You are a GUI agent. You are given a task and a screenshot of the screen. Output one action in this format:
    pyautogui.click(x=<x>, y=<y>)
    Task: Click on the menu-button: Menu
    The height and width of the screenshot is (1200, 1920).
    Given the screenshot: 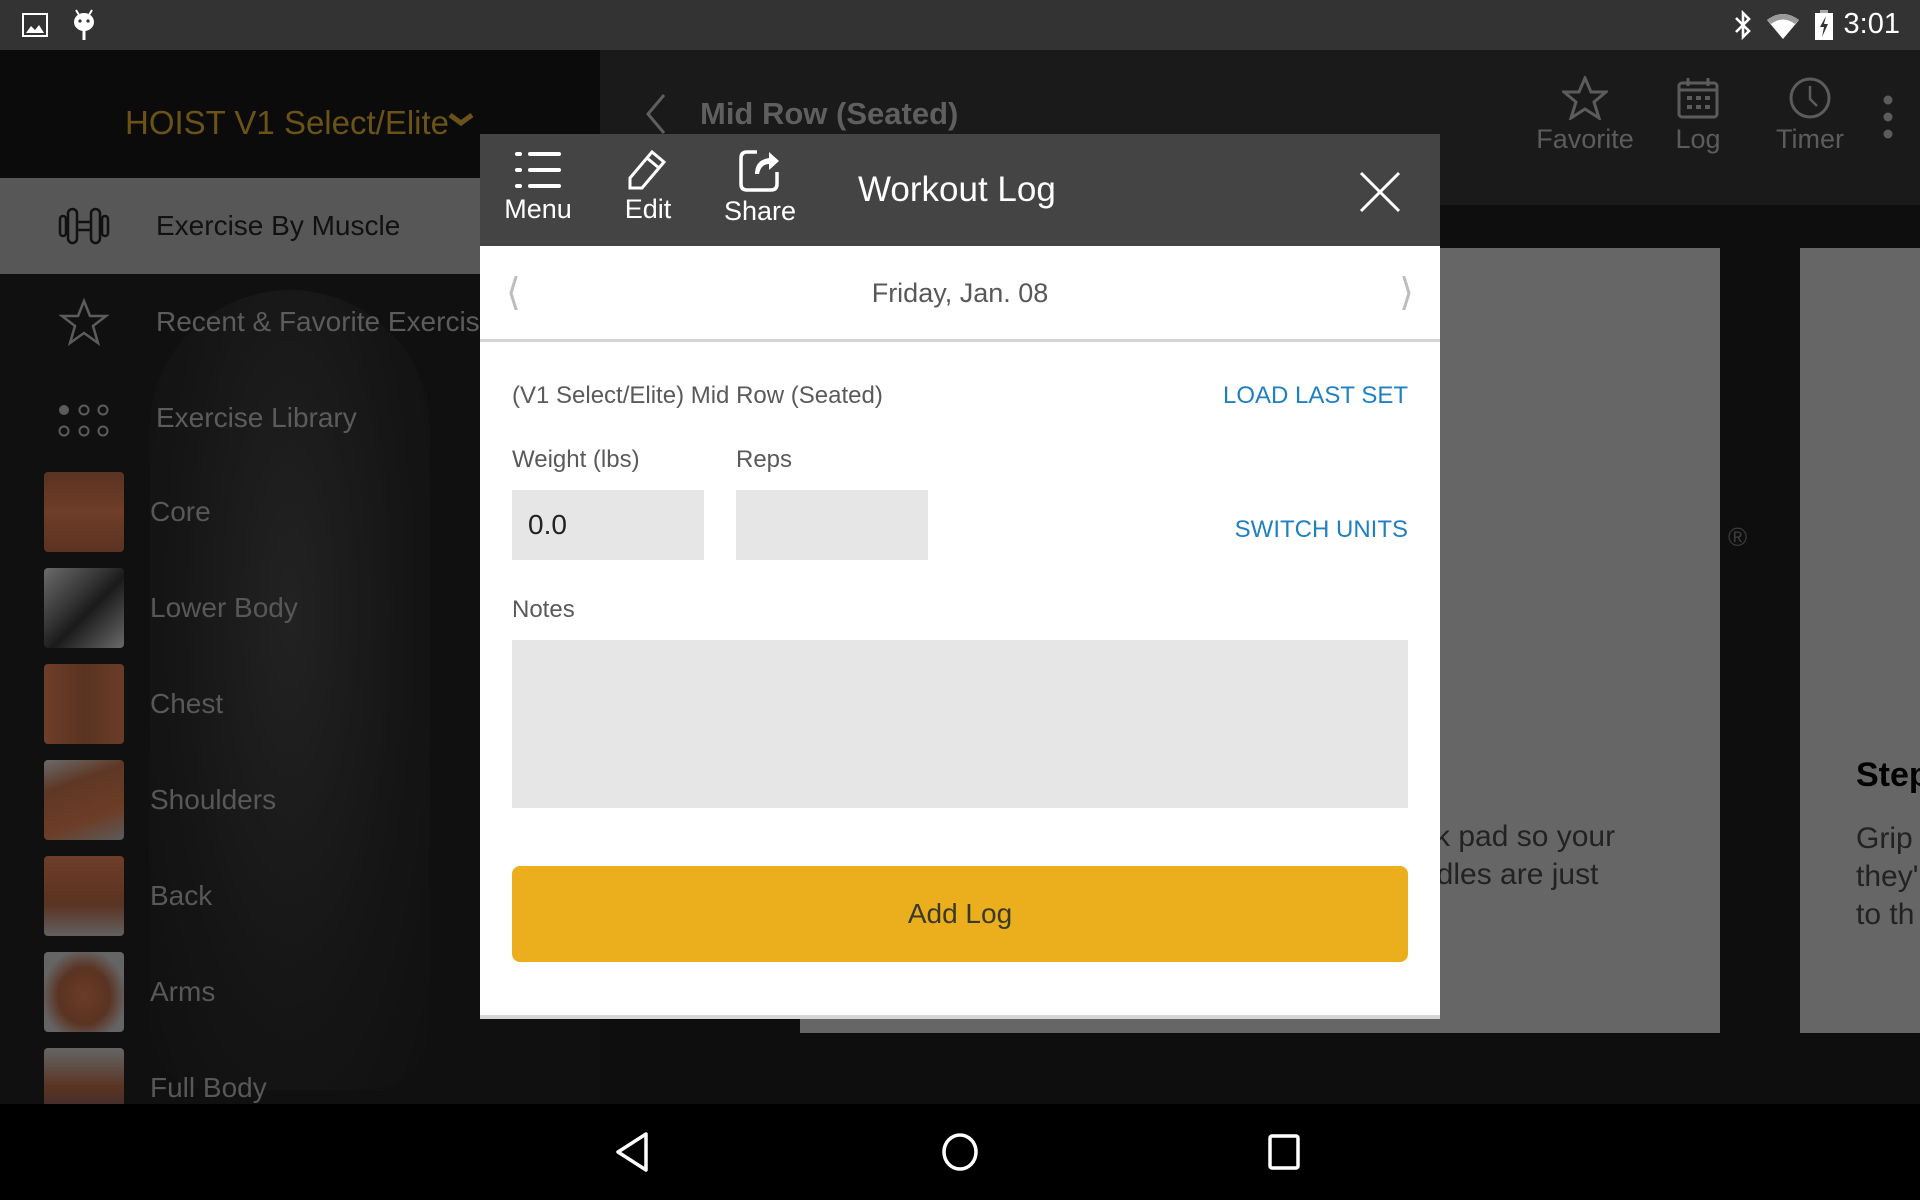 What is the action you would take?
    pyautogui.click(x=538, y=186)
    